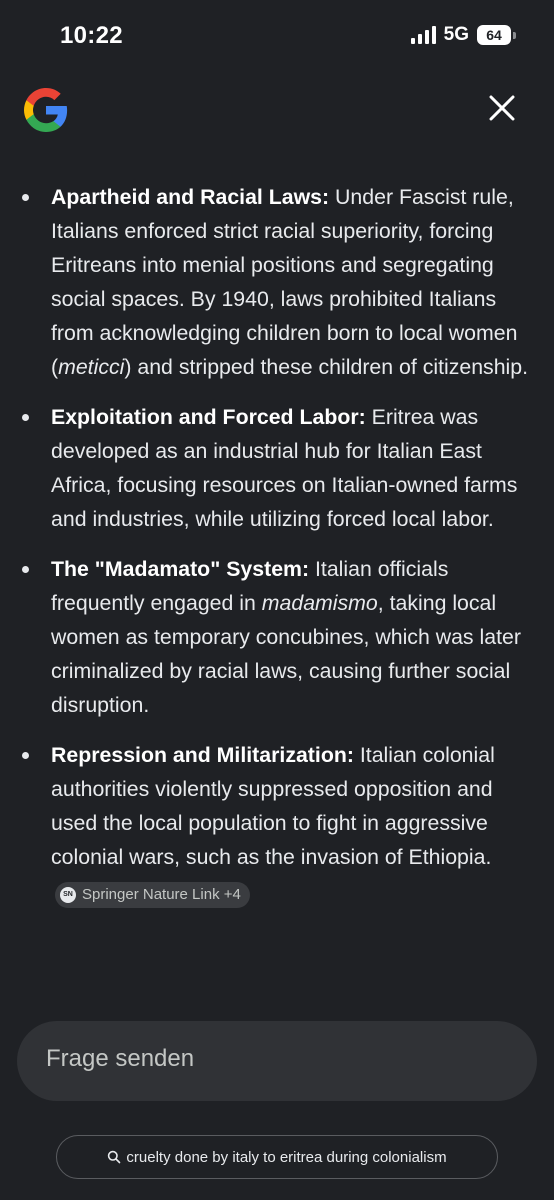  Describe the element at coordinates (114, 1157) in the screenshot. I see `search-icon` at that location.